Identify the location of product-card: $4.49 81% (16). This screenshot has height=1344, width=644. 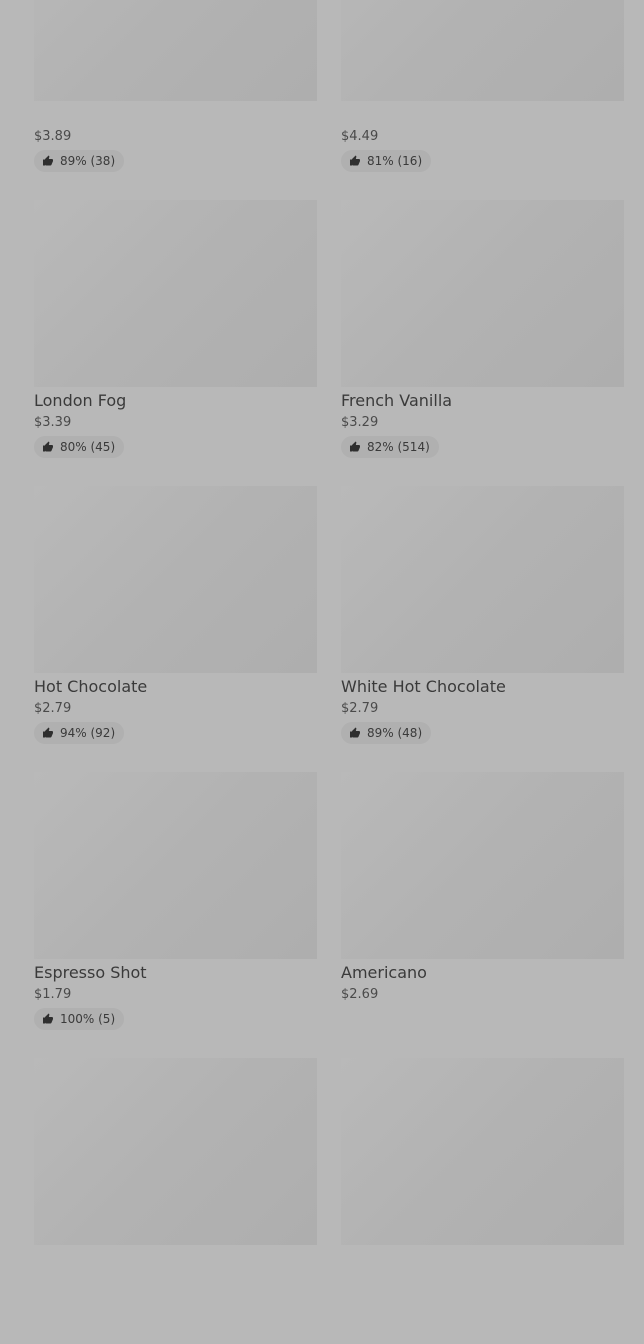
(482, 100).